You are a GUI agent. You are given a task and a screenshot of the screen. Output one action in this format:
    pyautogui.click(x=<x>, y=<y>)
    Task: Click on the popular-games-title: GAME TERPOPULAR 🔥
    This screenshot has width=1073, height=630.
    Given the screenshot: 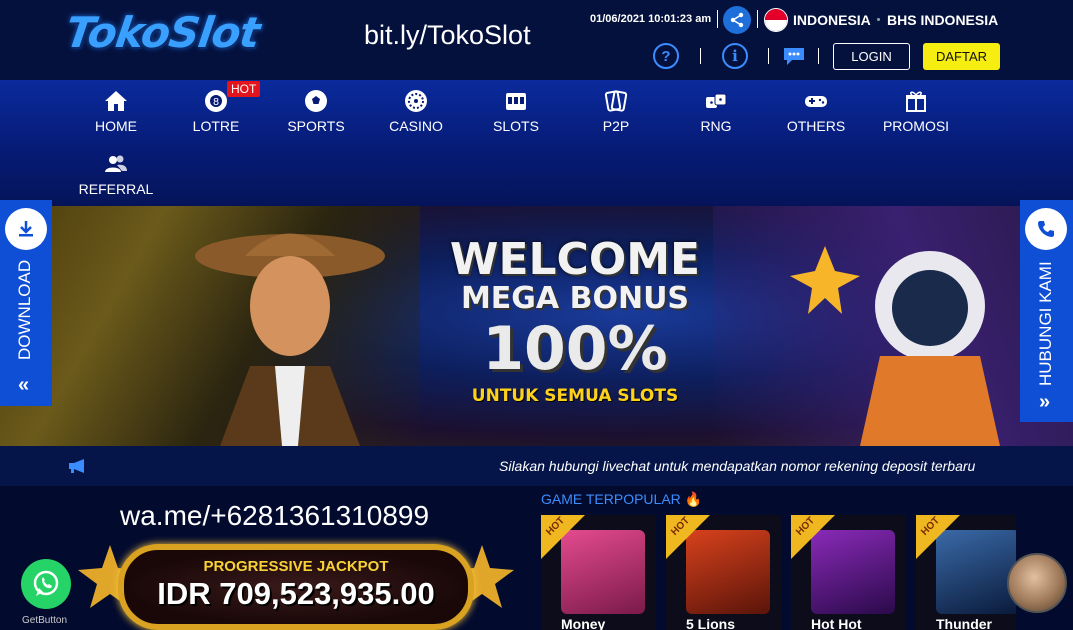 What is the action you would take?
    pyautogui.click(x=621, y=499)
    